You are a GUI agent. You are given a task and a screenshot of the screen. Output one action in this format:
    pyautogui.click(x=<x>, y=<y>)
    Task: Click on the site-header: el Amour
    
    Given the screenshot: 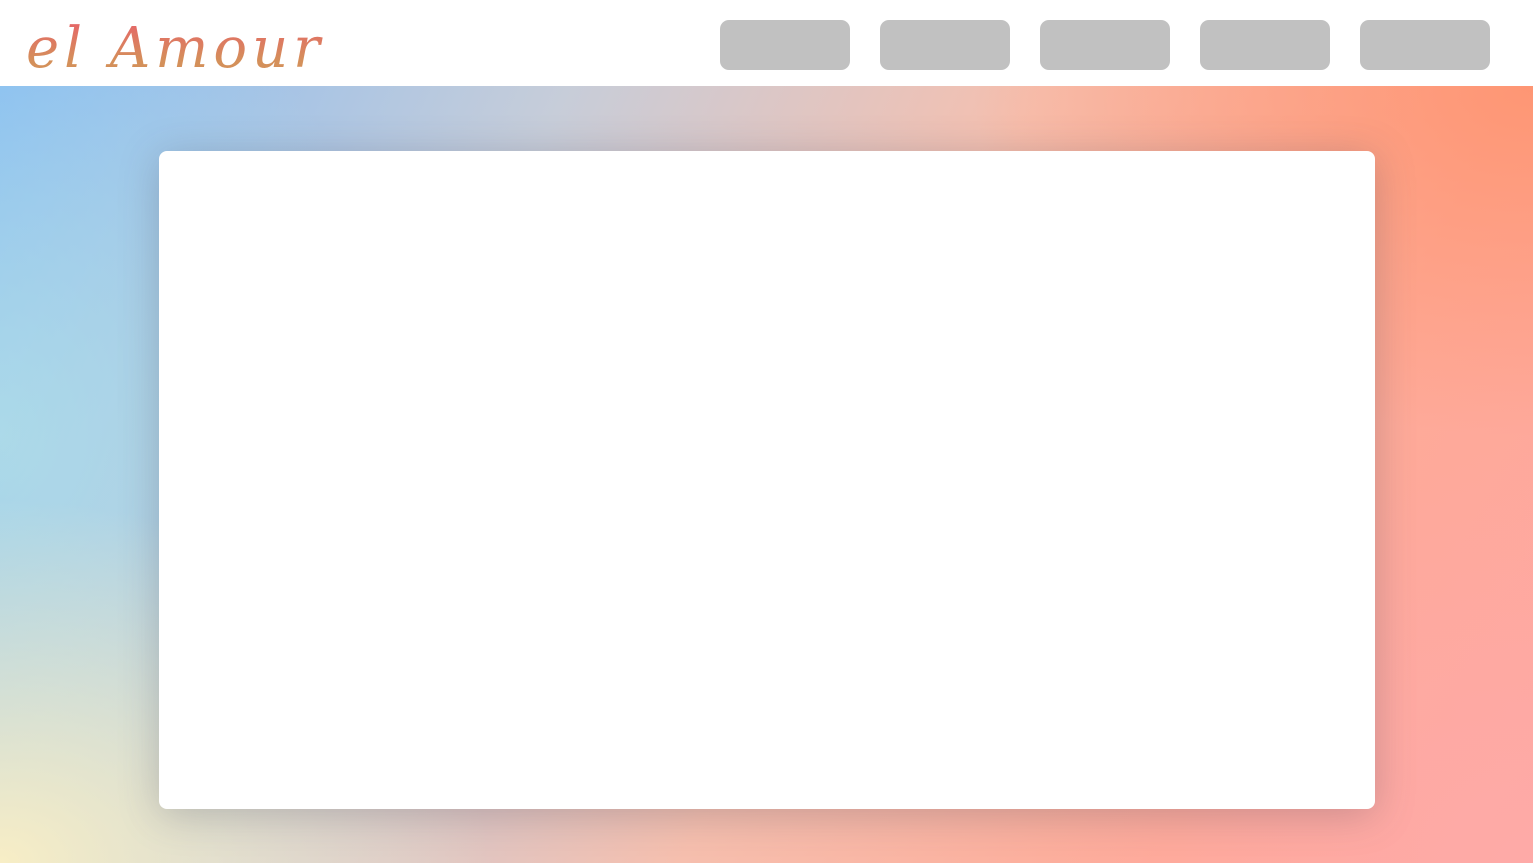 What is the action you would take?
    pyautogui.click(x=766, y=43)
    